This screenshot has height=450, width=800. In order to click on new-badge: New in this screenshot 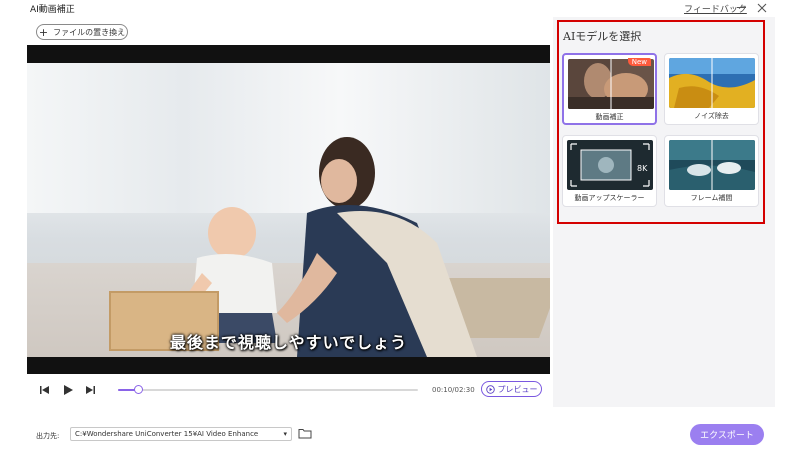, I will do `click(639, 62)`.